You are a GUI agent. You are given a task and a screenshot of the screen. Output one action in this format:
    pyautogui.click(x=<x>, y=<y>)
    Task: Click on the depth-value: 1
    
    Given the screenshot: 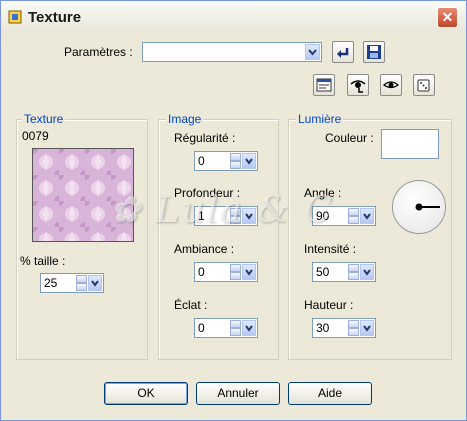 What is the action you would take?
    pyautogui.click(x=201, y=216)
    